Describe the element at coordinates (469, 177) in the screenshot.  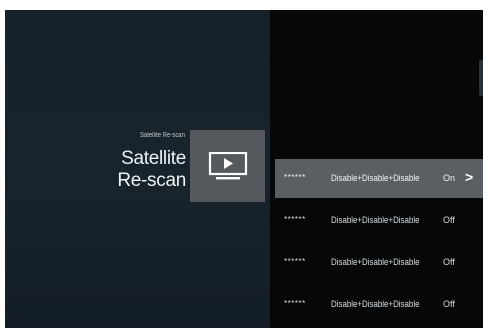
I see `chevron-right-icon: >` at that location.